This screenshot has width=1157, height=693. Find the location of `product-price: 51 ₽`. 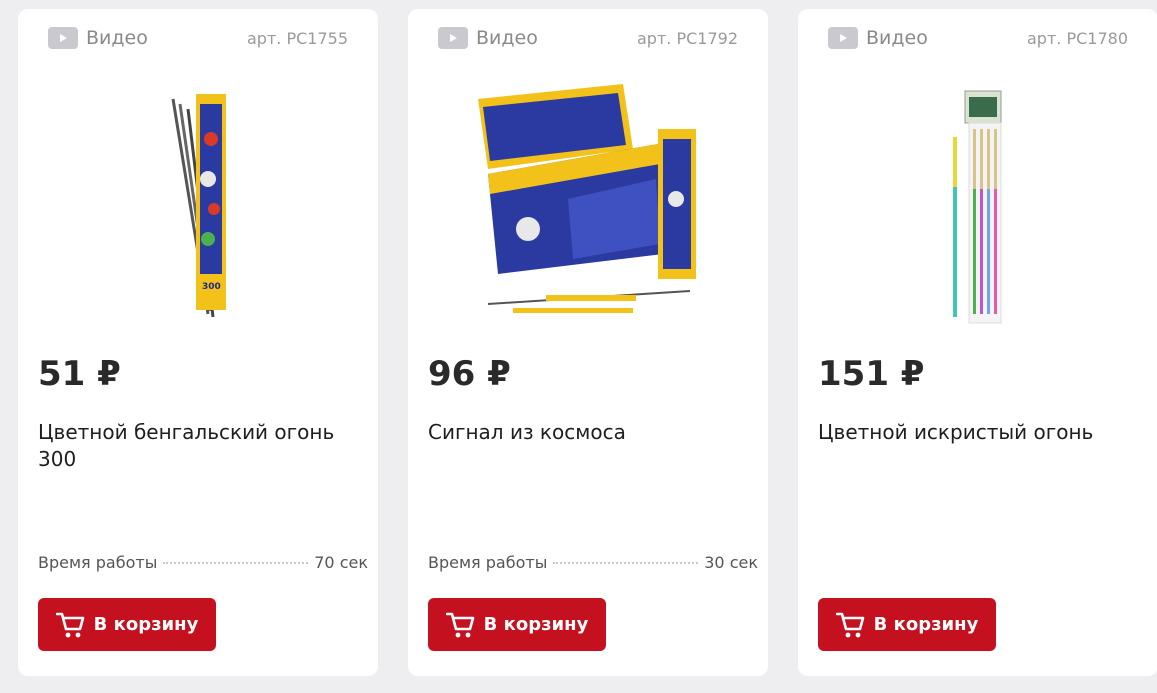

product-price: 51 ₽ is located at coordinates (79, 374).